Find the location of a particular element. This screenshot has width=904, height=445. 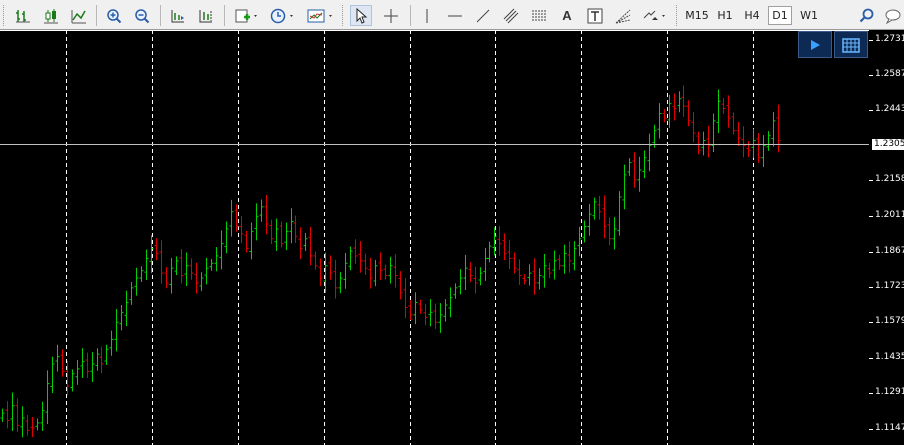

price-label: 1.1435 is located at coordinates (889, 357).